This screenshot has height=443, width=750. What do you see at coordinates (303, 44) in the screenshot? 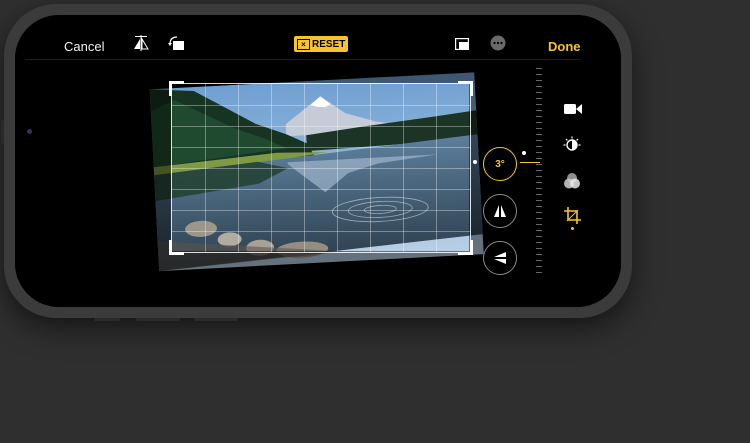
I see `reset-icon: ×` at bounding box center [303, 44].